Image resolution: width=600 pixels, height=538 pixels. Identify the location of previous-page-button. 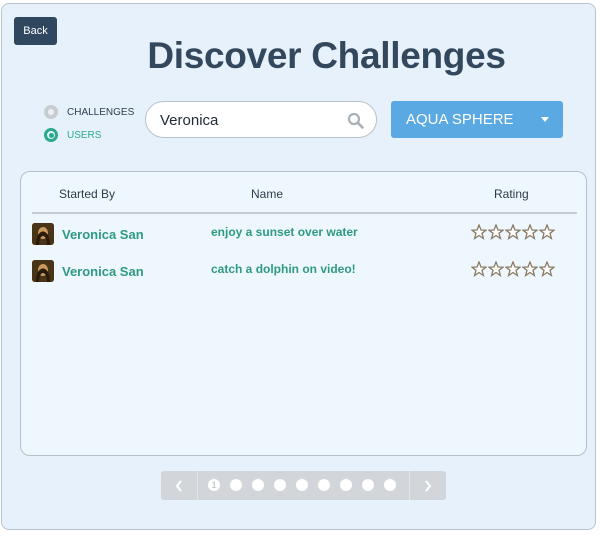
(179, 485).